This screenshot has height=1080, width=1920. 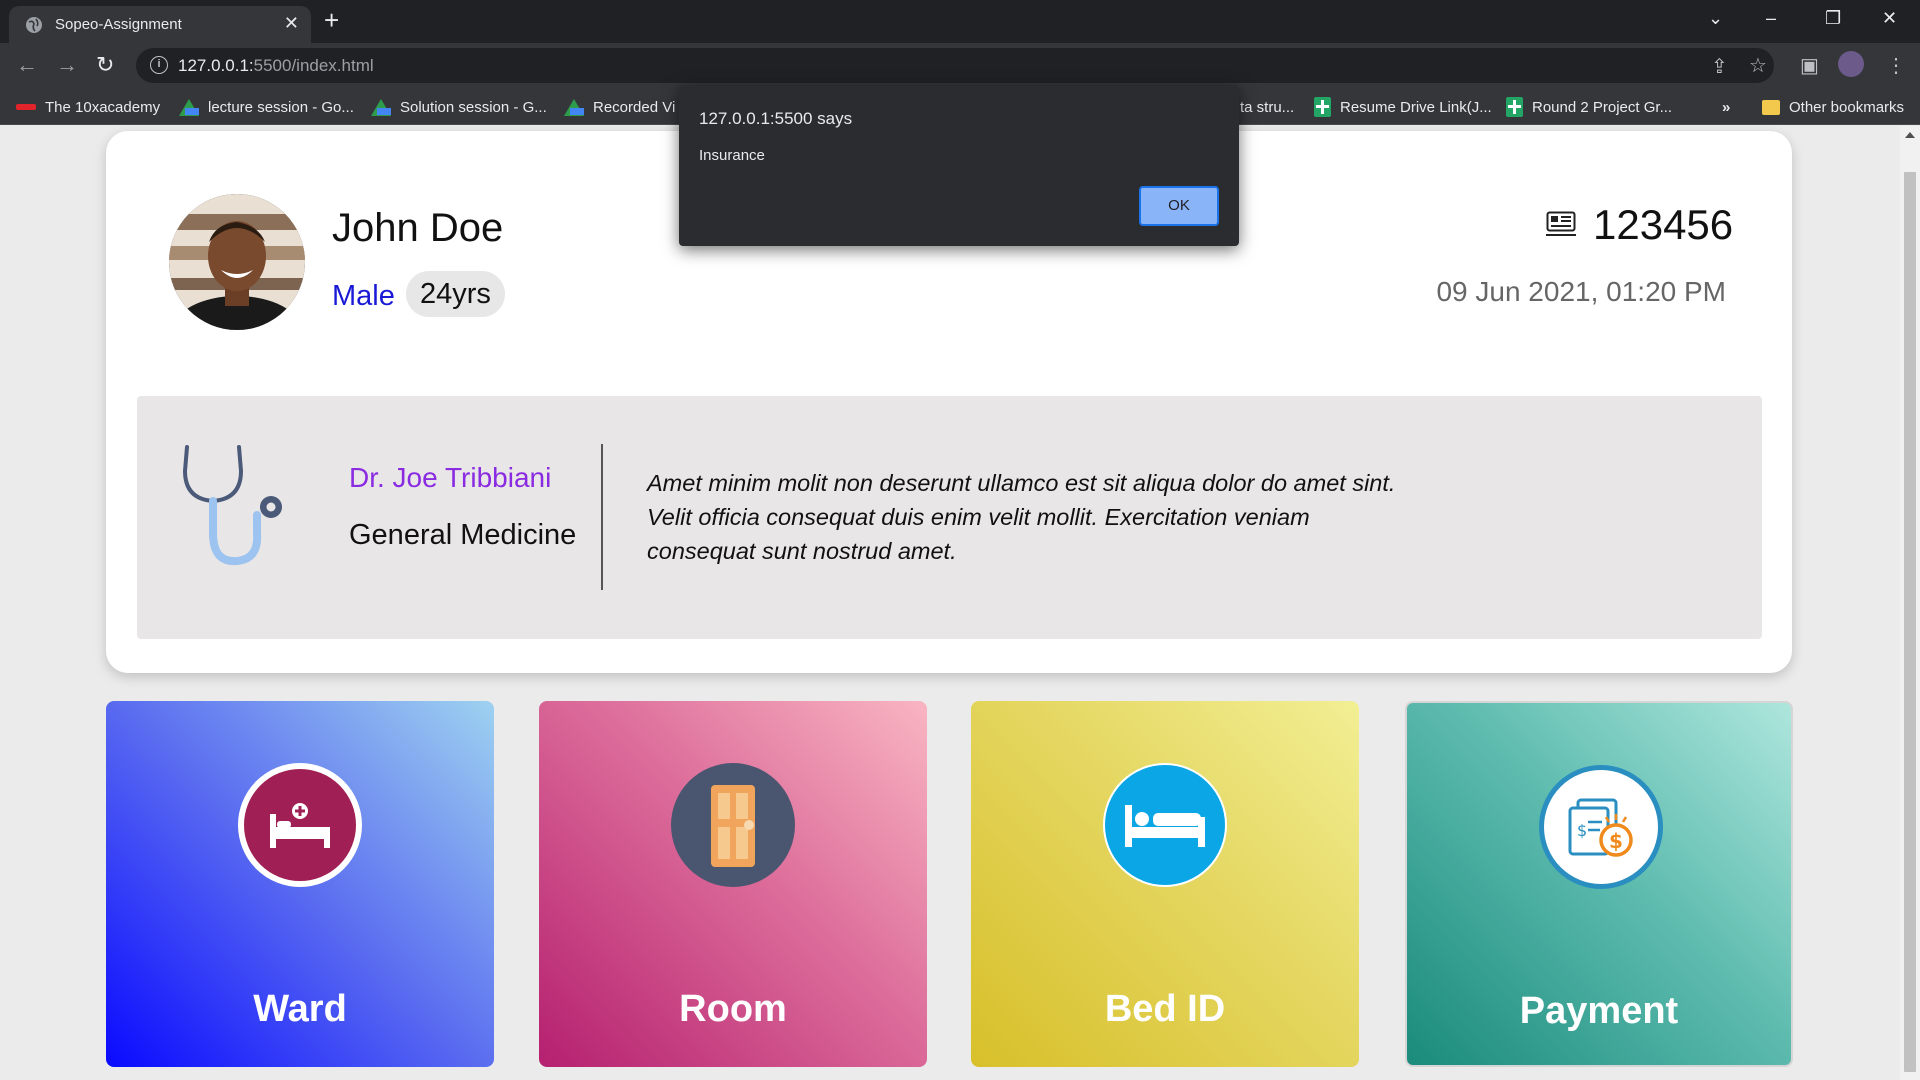 What do you see at coordinates (1663, 224) in the screenshot?
I see `patient-id: 123456` at bounding box center [1663, 224].